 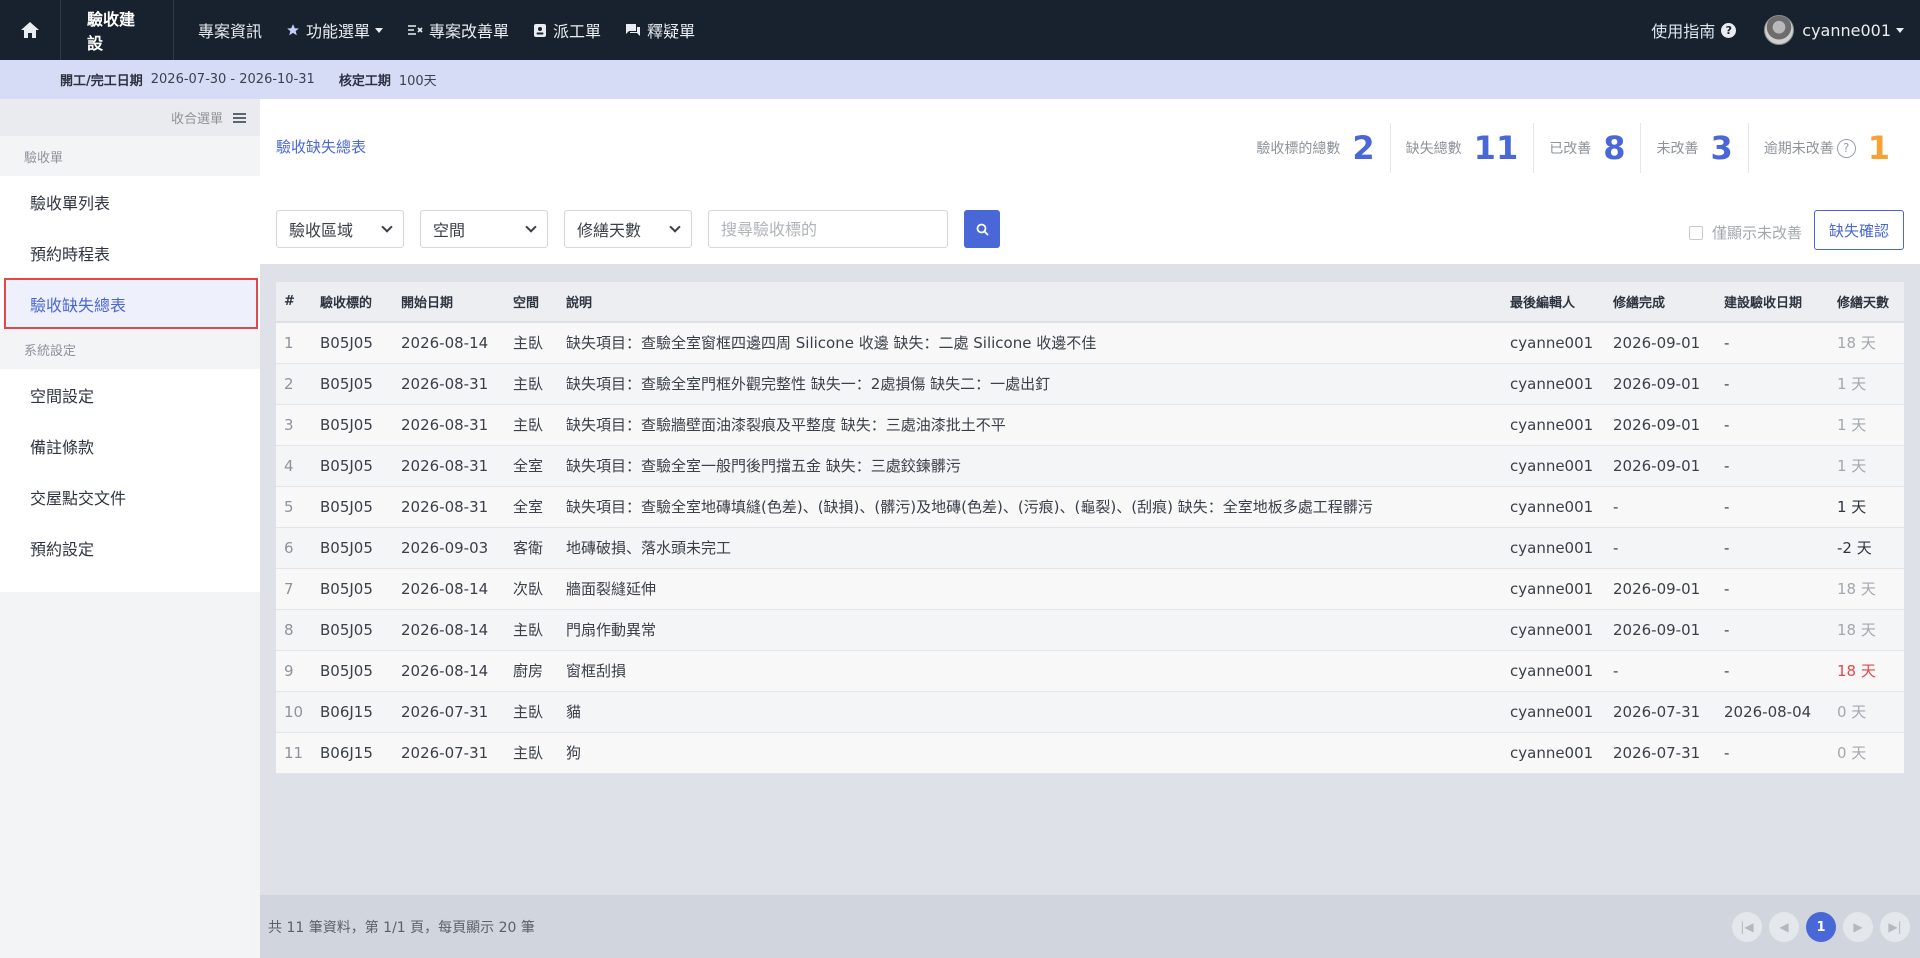 What do you see at coordinates (1772, 302) in the screenshot?
I see `col-header-builder-accept-date: 建設驗收日期` at bounding box center [1772, 302].